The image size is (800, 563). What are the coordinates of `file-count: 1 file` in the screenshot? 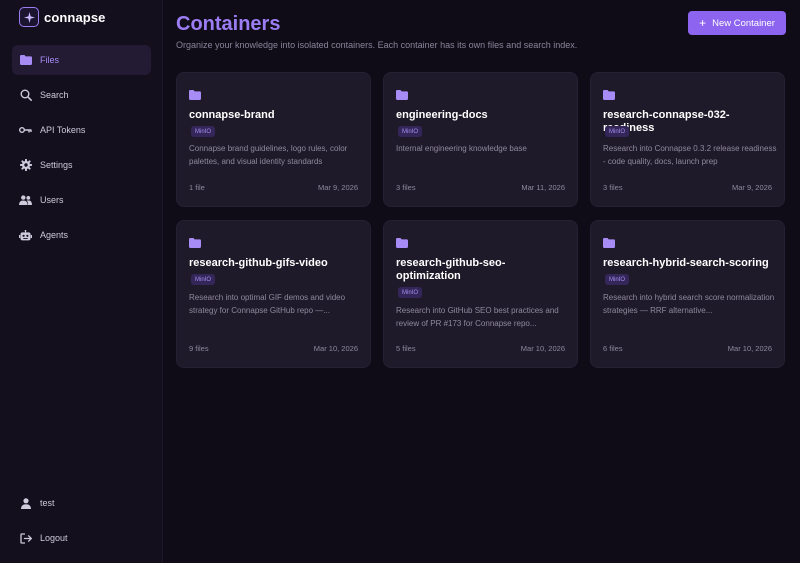 It's located at (197, 187).